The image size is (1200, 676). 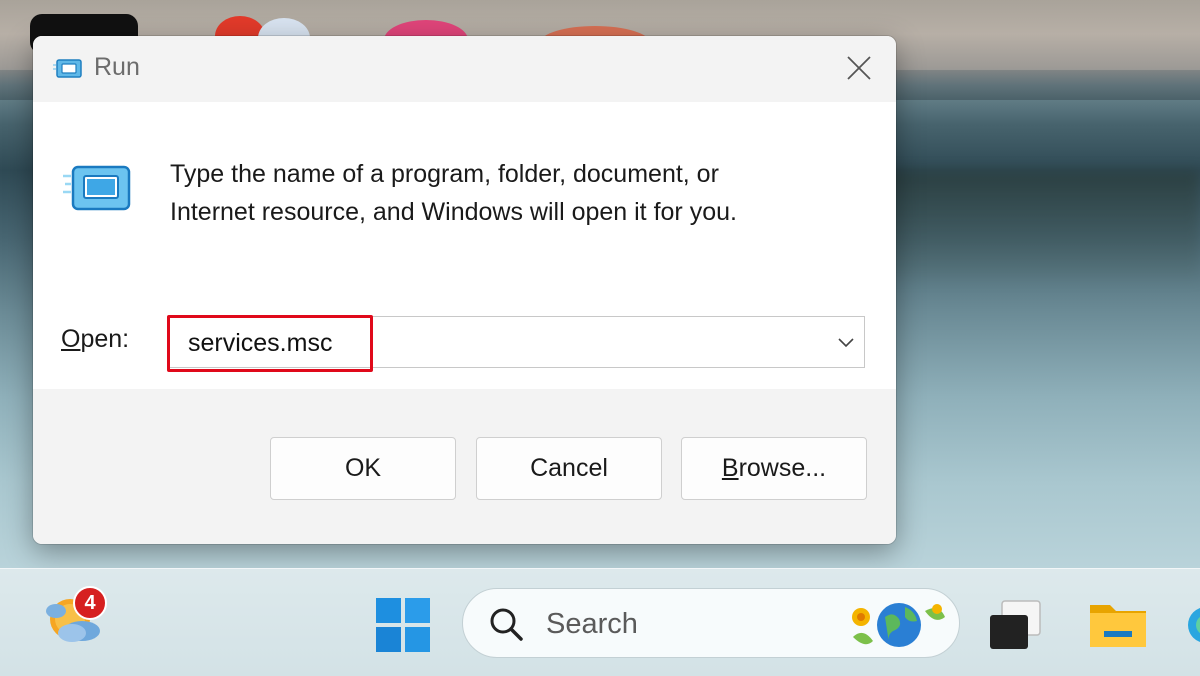 I want to click on cancel-button-label: Cancel, so click(x=569, y=468).